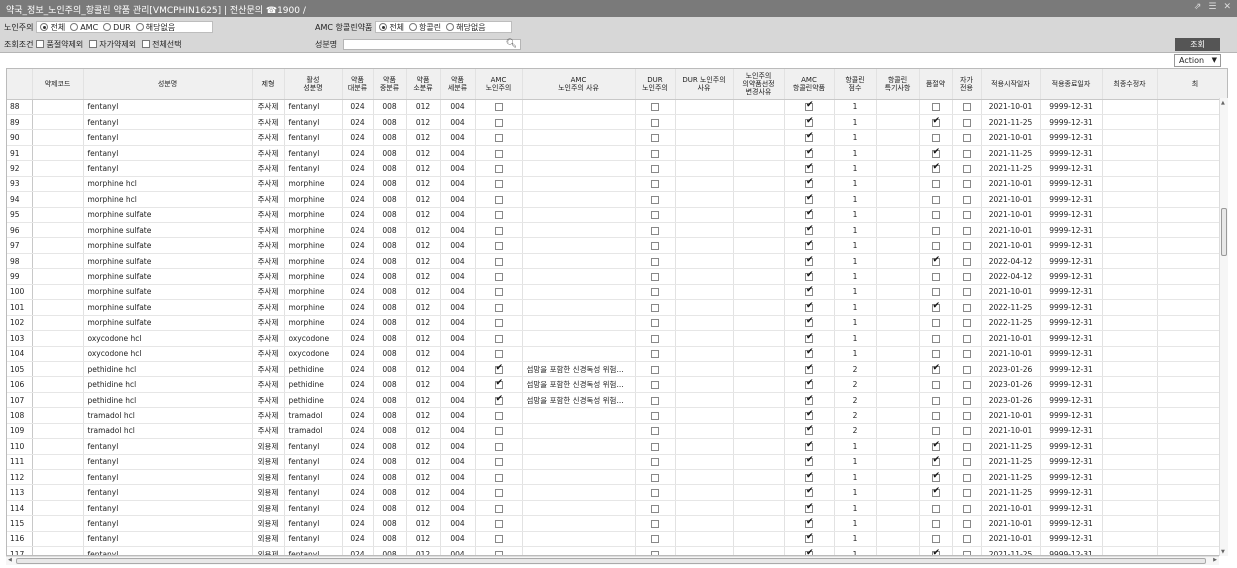 Image resolution: width=1237 pixels, height=568 pixels. Describe the element at coordinates (704, 415) in the screenshot. I see `dur-elderly-reason` at that location.